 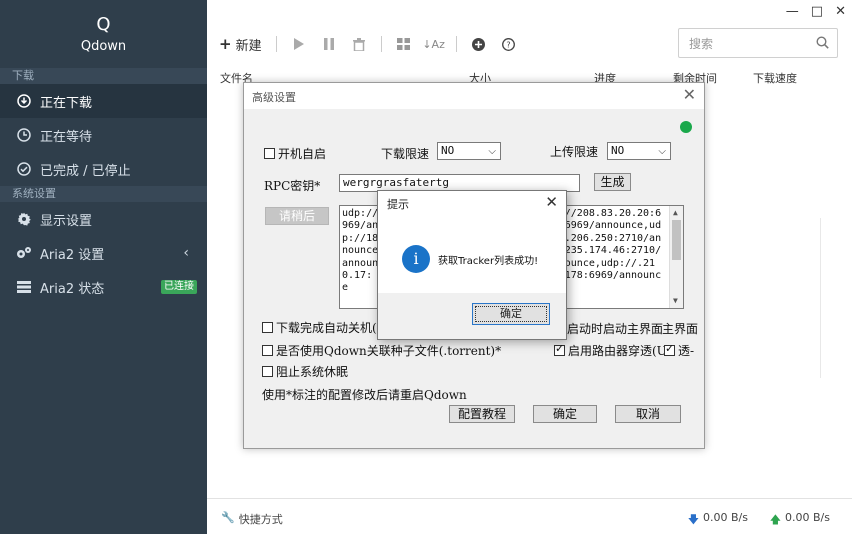 What do you see at coordinates (840, 11) in the screenshot?
I see `close-button: ✕` at bounding box center [840, 11].